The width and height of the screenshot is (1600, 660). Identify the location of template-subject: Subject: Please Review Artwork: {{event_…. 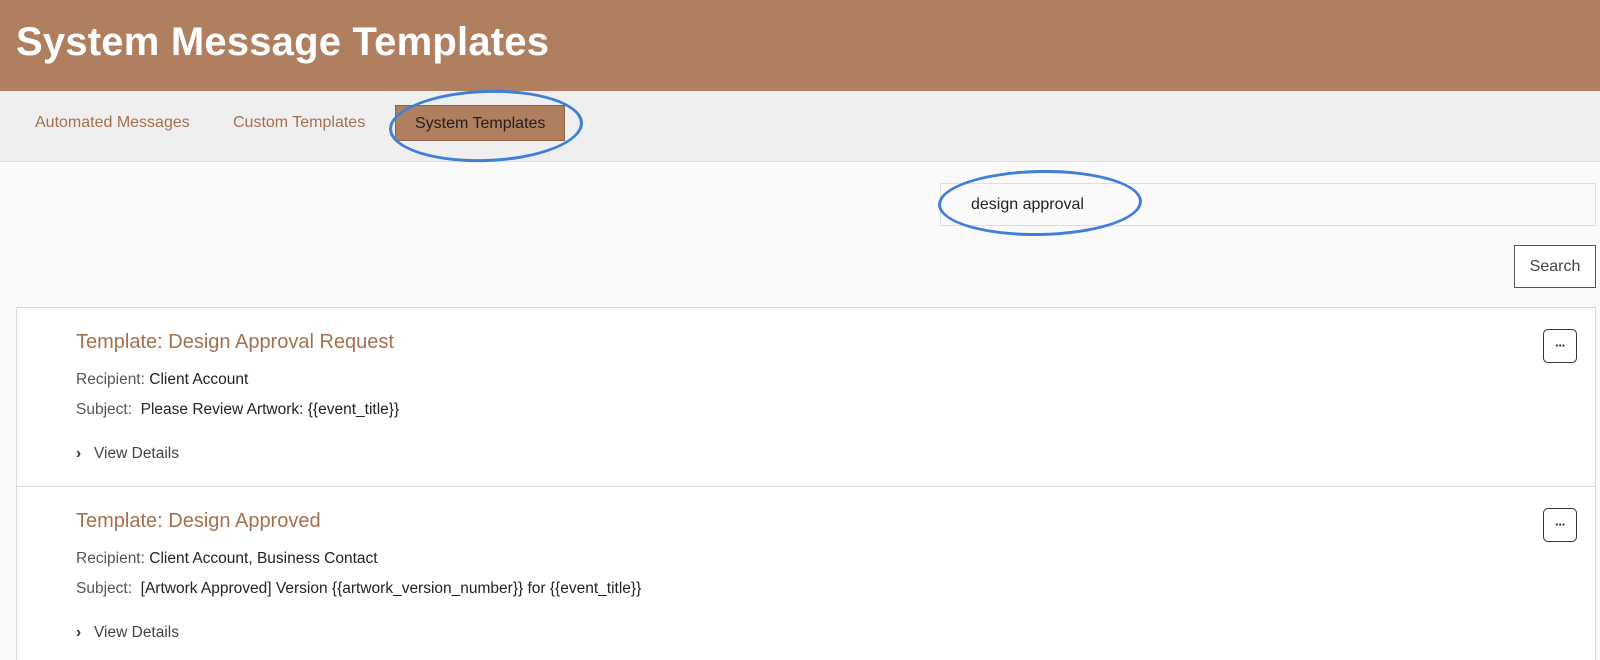
(237, 410).